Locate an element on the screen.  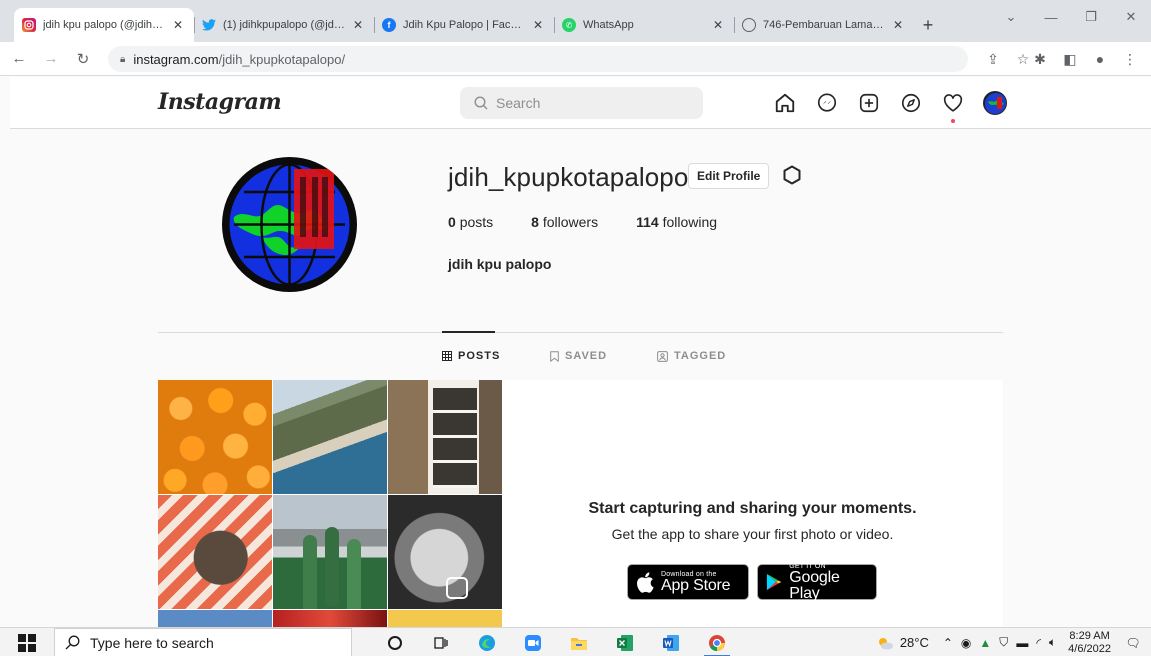
browser-extensions: ✱ ◧ ● ⋮ is located at coordinates (1085, 59).